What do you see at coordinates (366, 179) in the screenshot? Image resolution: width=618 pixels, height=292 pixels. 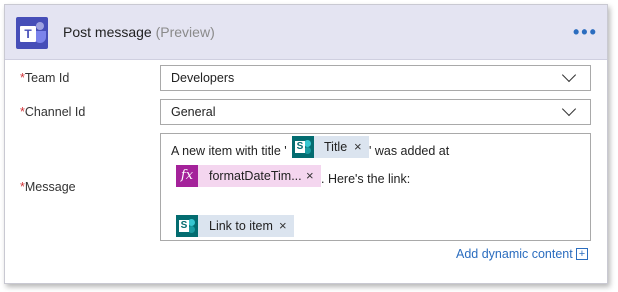 I see `message-text-segment: . Here's the link:` at bounding box center [366, 179].